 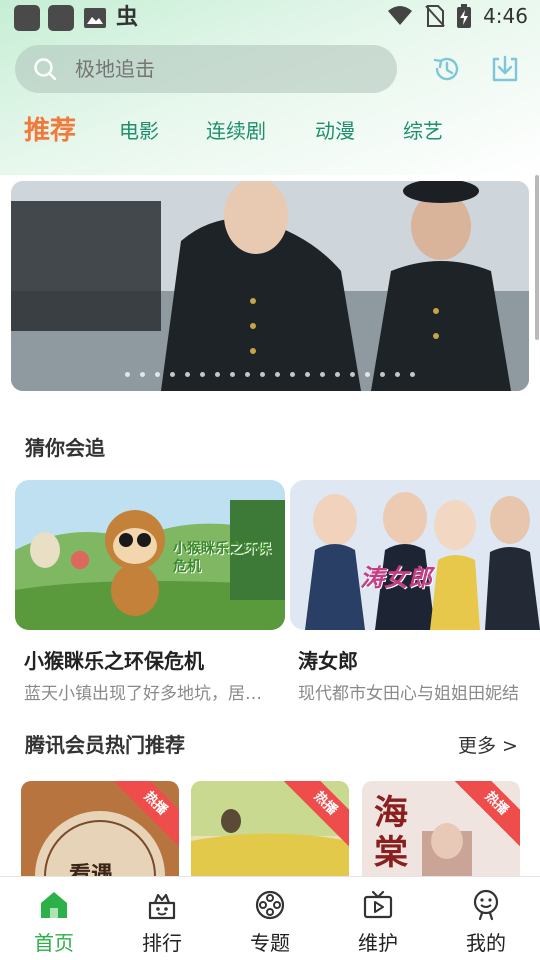 I want to click on nav-label: 首页, so click(x=54, y=943).